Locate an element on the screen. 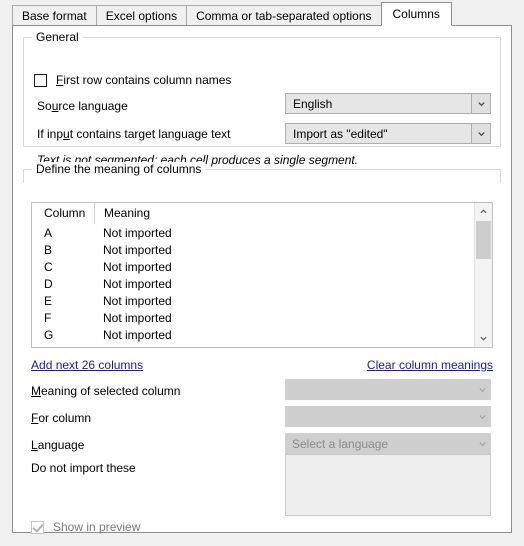  target-language-text-dropdown-button is located at coordinates (480, 133).